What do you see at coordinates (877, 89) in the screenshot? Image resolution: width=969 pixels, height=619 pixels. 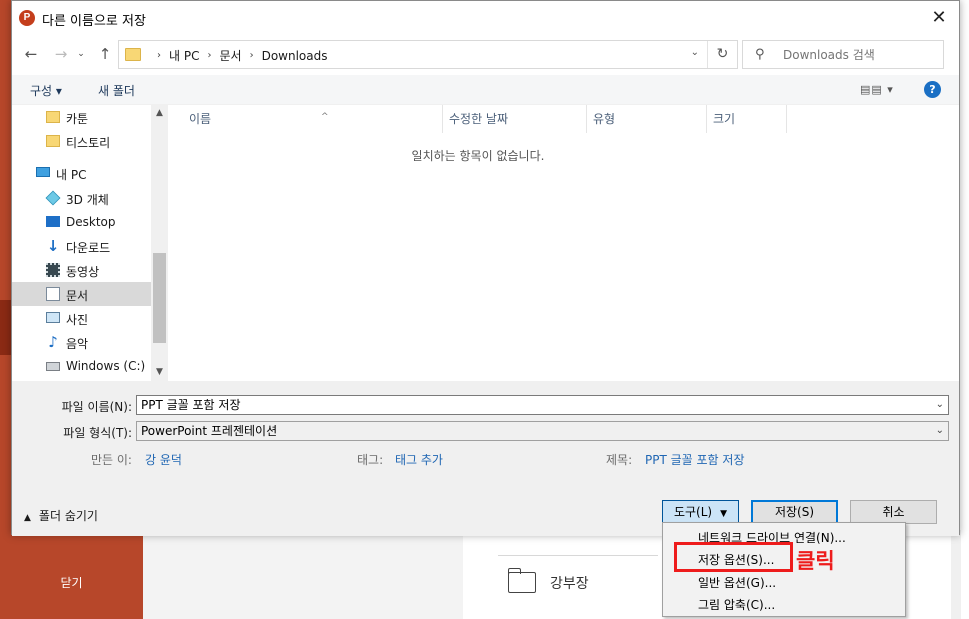 I see `view-options-icon: ▤▤ ▾` at bounding box center [877, 89].